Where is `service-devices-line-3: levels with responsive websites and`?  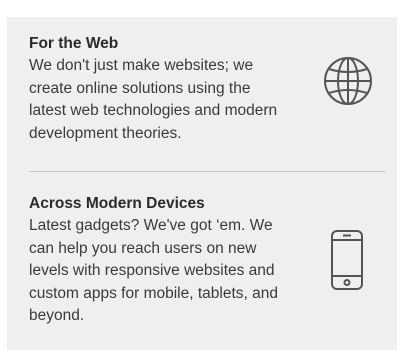
service-devices-line-3: levels with responsive websites and is located at coordinates (152, 270).